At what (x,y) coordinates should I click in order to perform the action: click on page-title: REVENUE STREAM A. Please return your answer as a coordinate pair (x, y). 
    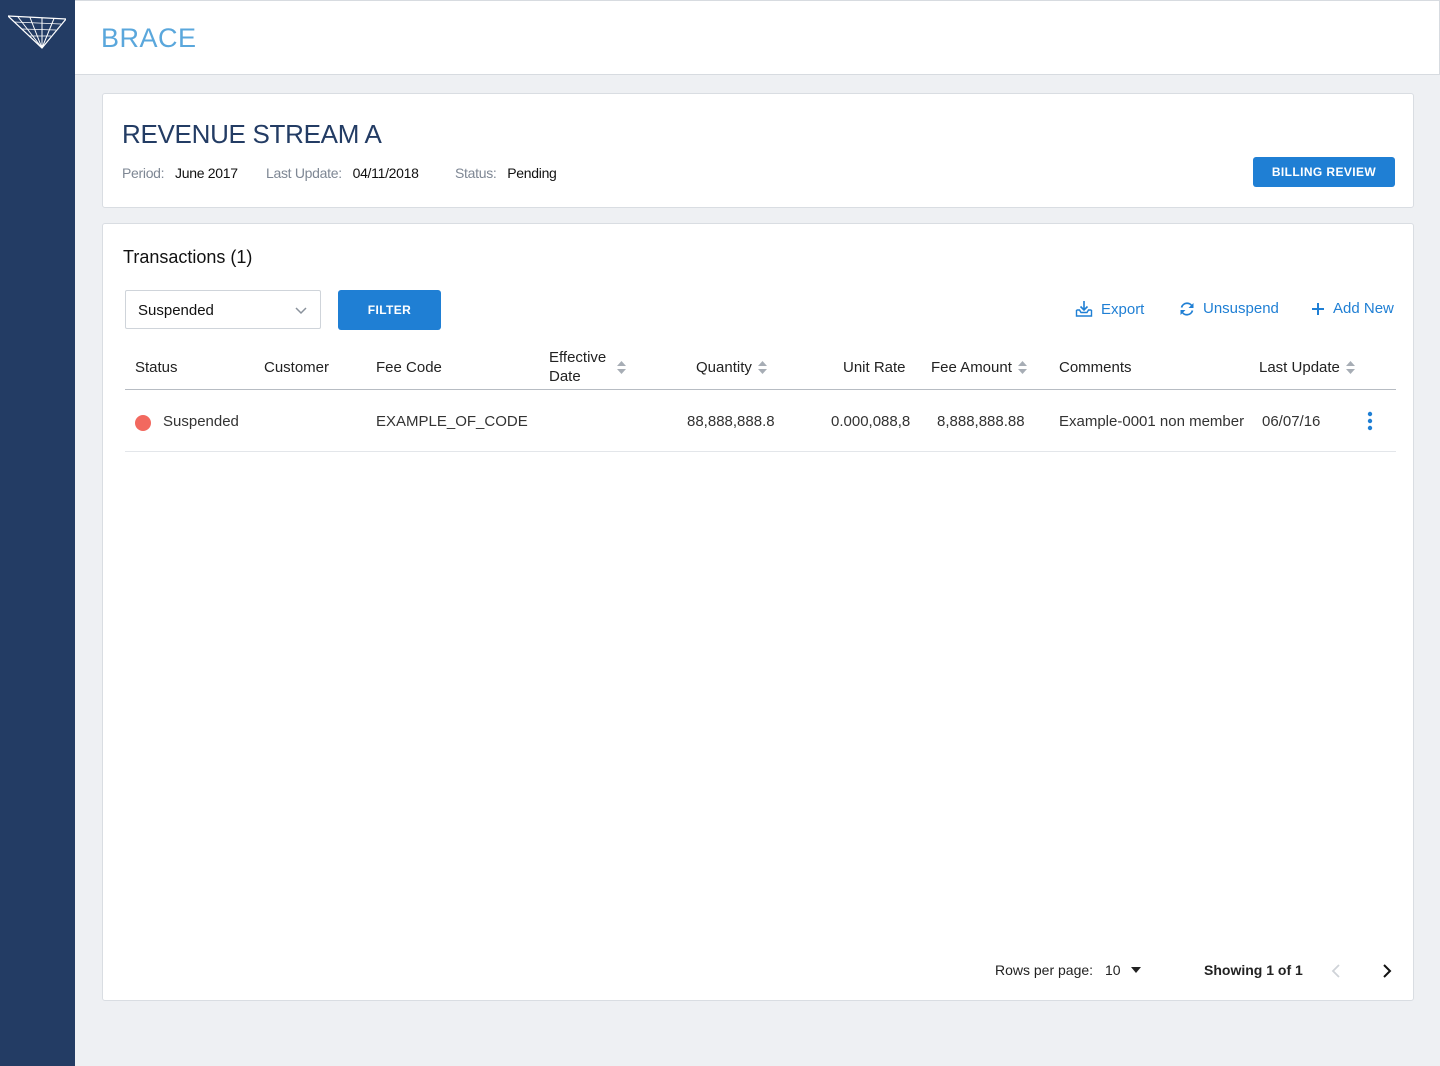
    Looking at the image, I should click on (252, 134).